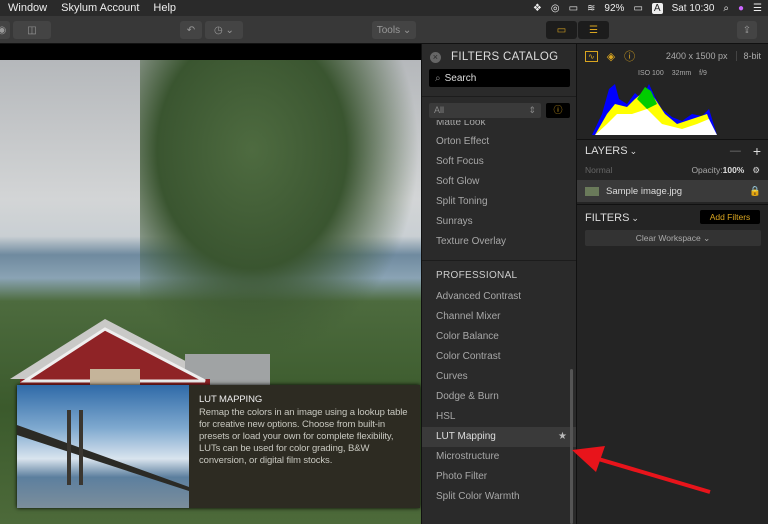 The width and height of the screenshot is (768, 524). I want to click on clock-icon: ◷ ⌄, so click(224, 30).